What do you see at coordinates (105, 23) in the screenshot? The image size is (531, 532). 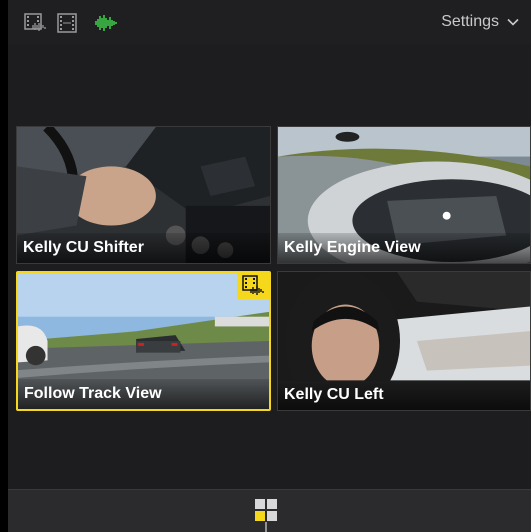 I see `audio-only-switch-icon` at bounding box center [105, 23].